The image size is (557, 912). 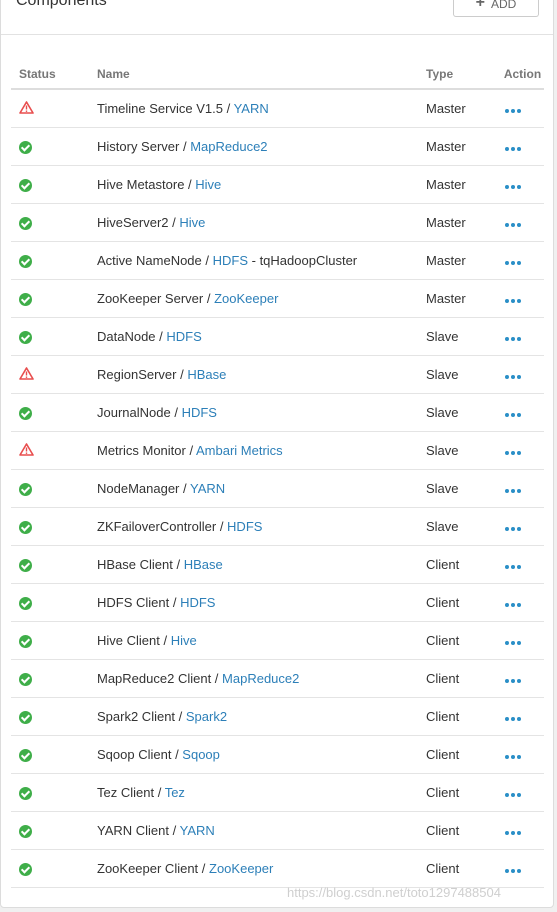 I want to click on component-name: ZooKeeper Server, so click(x=150, y=298).